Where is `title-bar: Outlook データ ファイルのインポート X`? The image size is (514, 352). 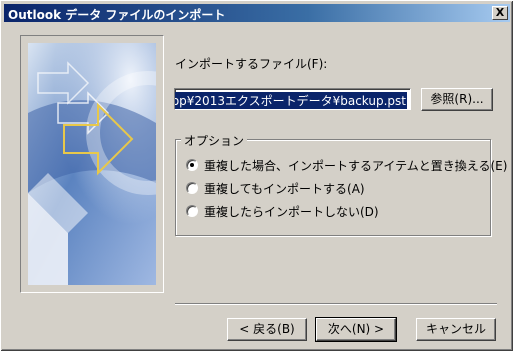 title-bar: Outlook データ ファイルのインポート X is located at coordinates (257, 13).